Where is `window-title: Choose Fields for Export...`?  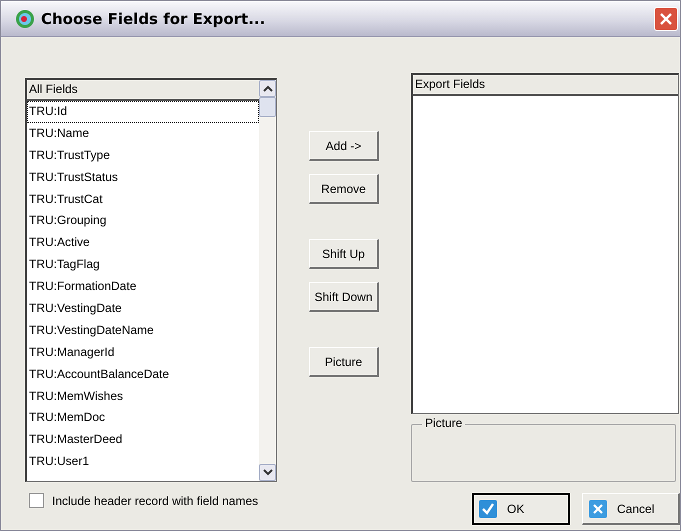
window-title: Choose Fields for Export... is located at coordinates (153, 19).